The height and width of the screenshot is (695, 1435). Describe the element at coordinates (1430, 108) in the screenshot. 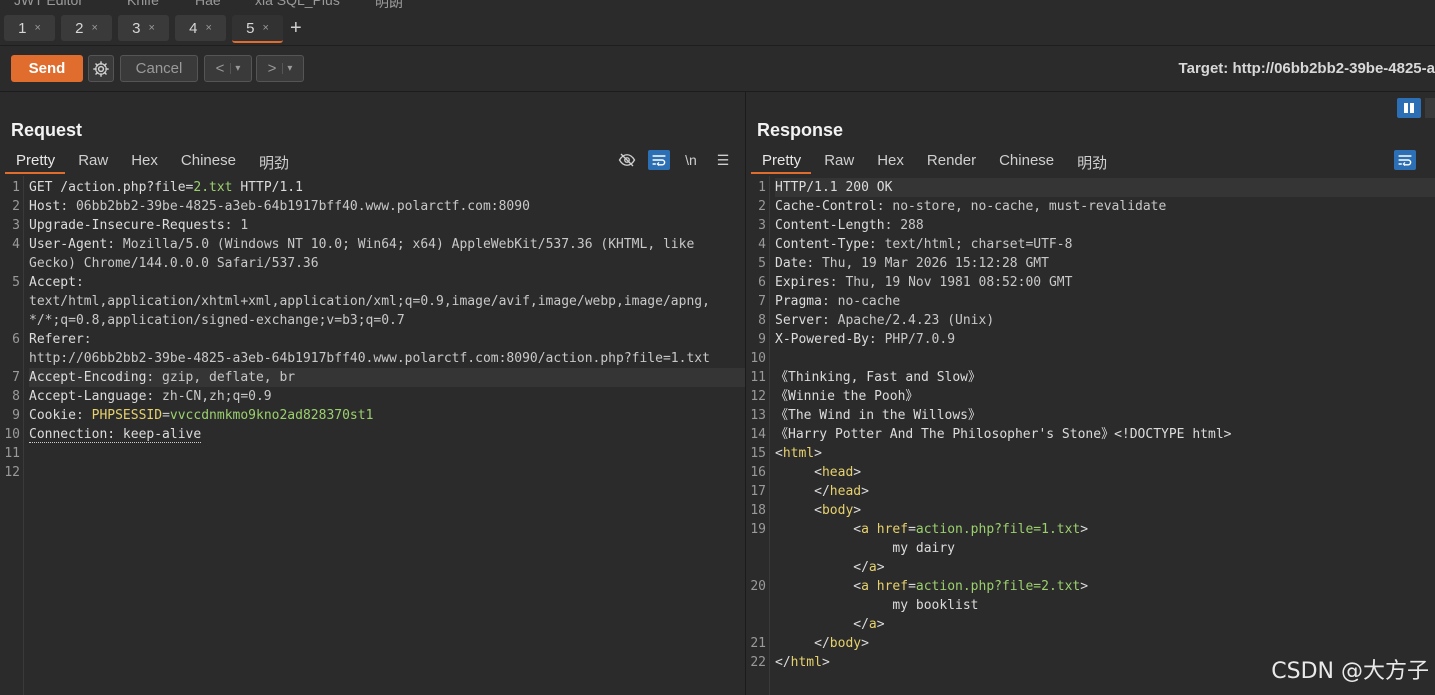

I see `layout-rows-button` at that location.